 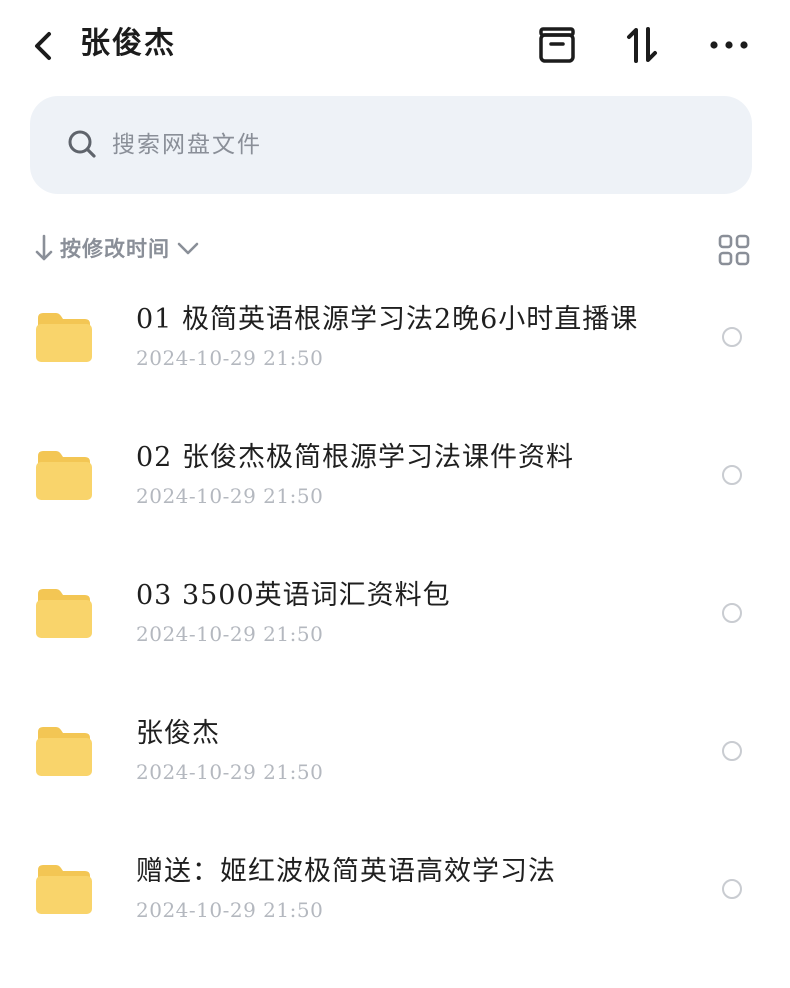 What do you see at coordinates (395, 615) in the screenshot?
I see `file-row: 03 3500英语词汇资料包 2024-10-29 21:50` at bounding box center [395, 615].